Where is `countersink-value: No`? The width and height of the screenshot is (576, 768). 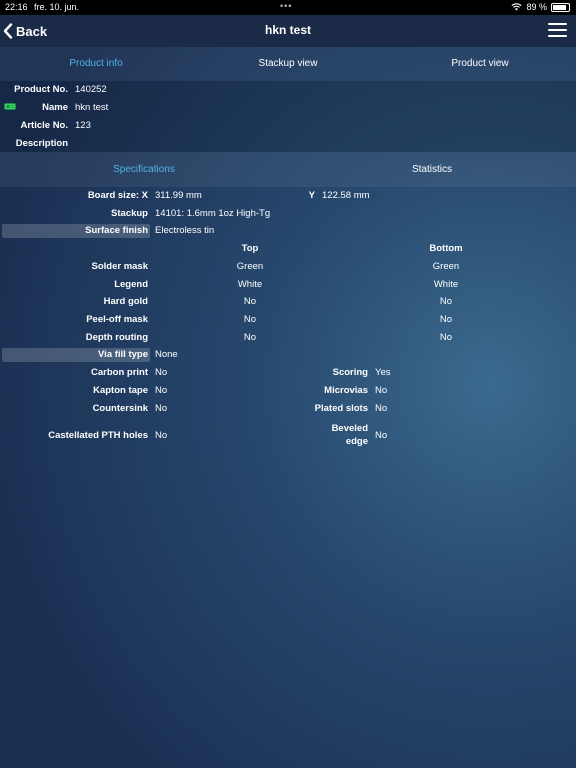
countersink-value: No is located at coordinates (161, 408).